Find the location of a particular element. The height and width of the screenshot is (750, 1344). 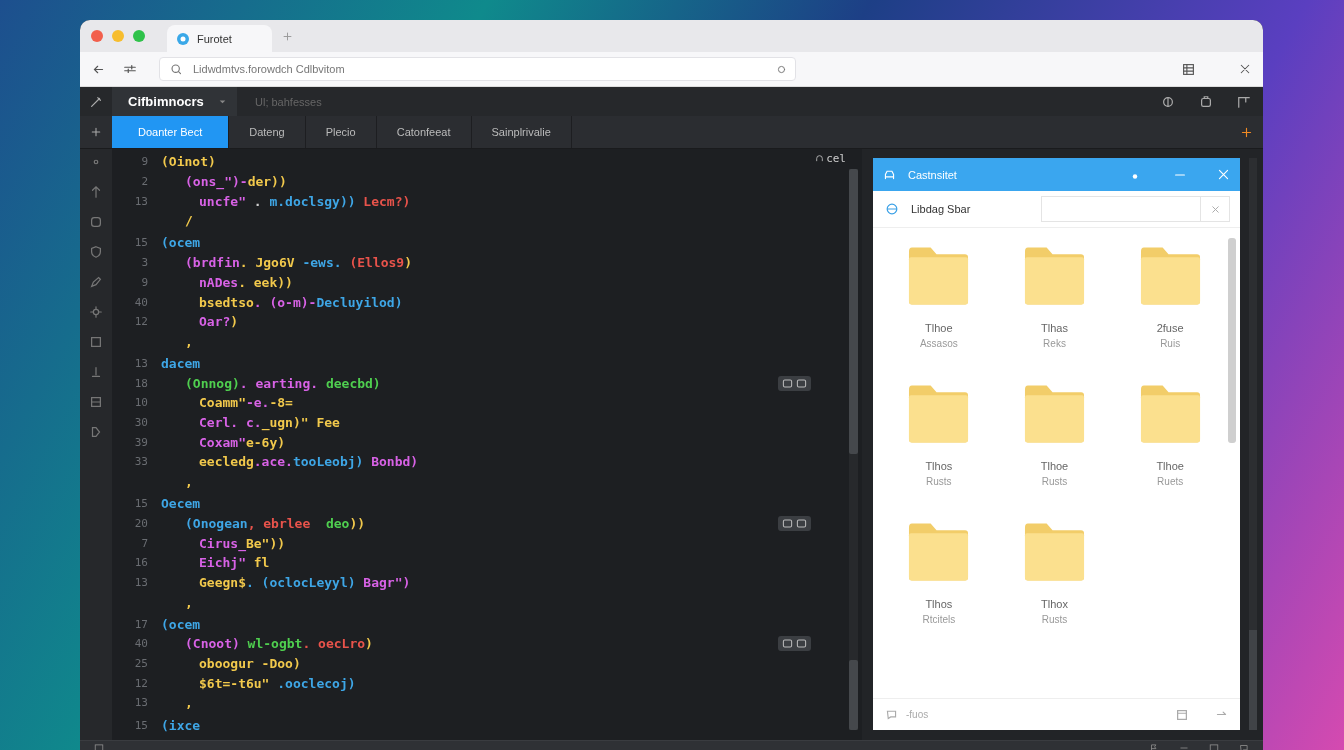

code-line: (ons_")-der)) is located at coordinates (236, 182).